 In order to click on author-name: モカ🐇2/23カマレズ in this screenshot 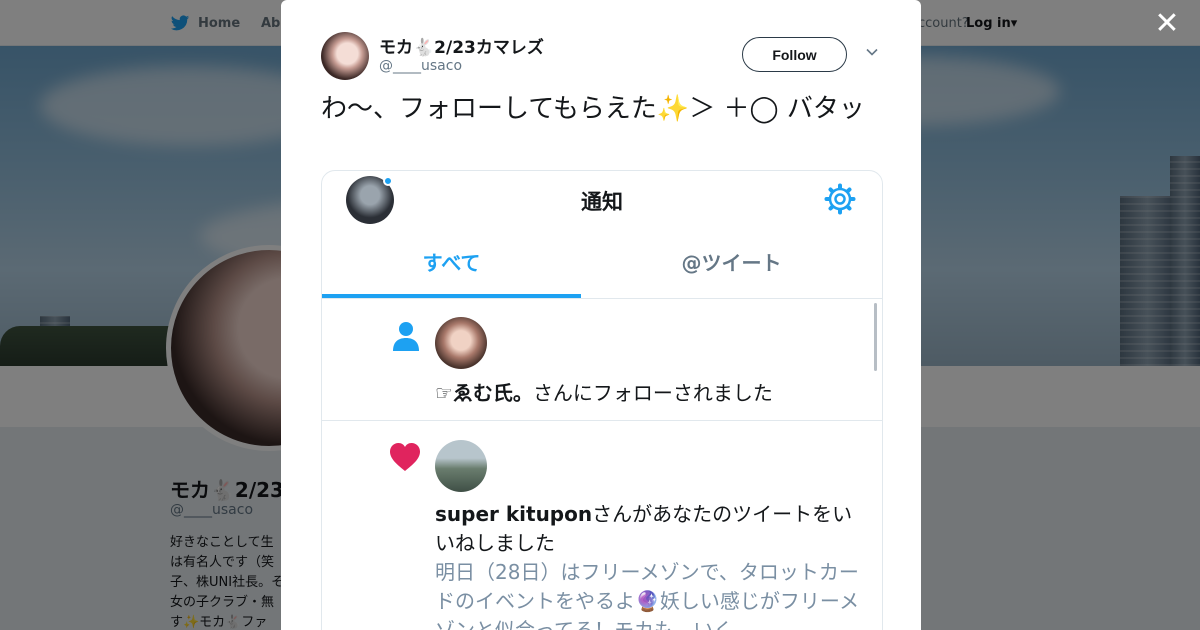, I will do `click(461, 45)`.